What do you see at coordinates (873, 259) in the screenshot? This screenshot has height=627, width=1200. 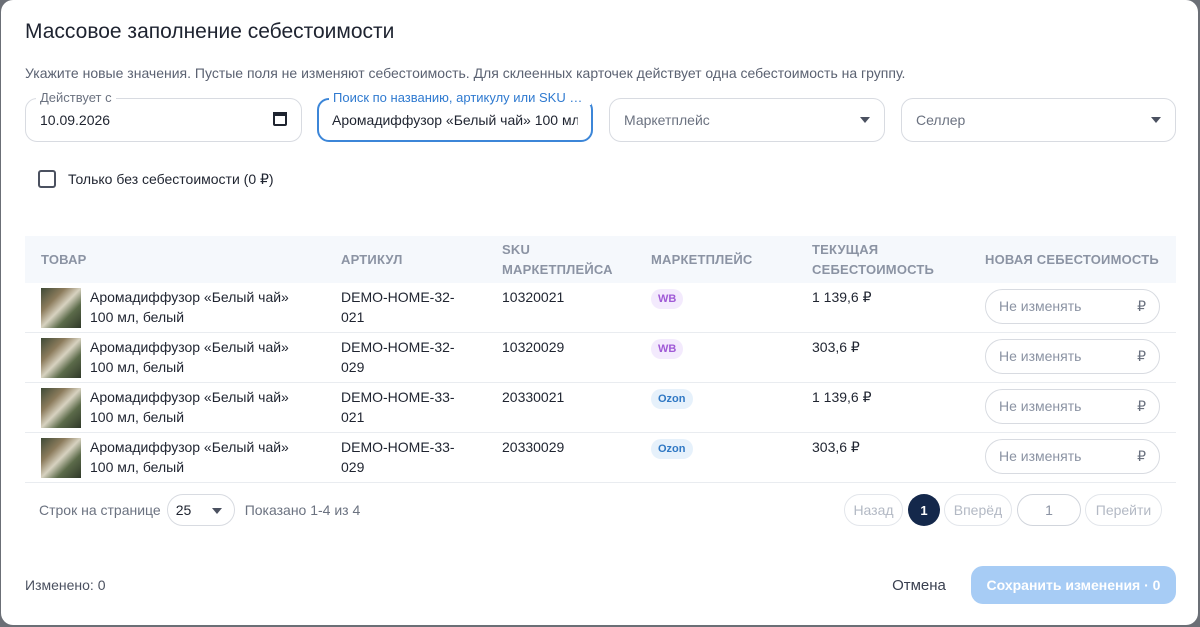 I see `col-current-cost: Текущая себестоимость` at bounding box center [873, 259].